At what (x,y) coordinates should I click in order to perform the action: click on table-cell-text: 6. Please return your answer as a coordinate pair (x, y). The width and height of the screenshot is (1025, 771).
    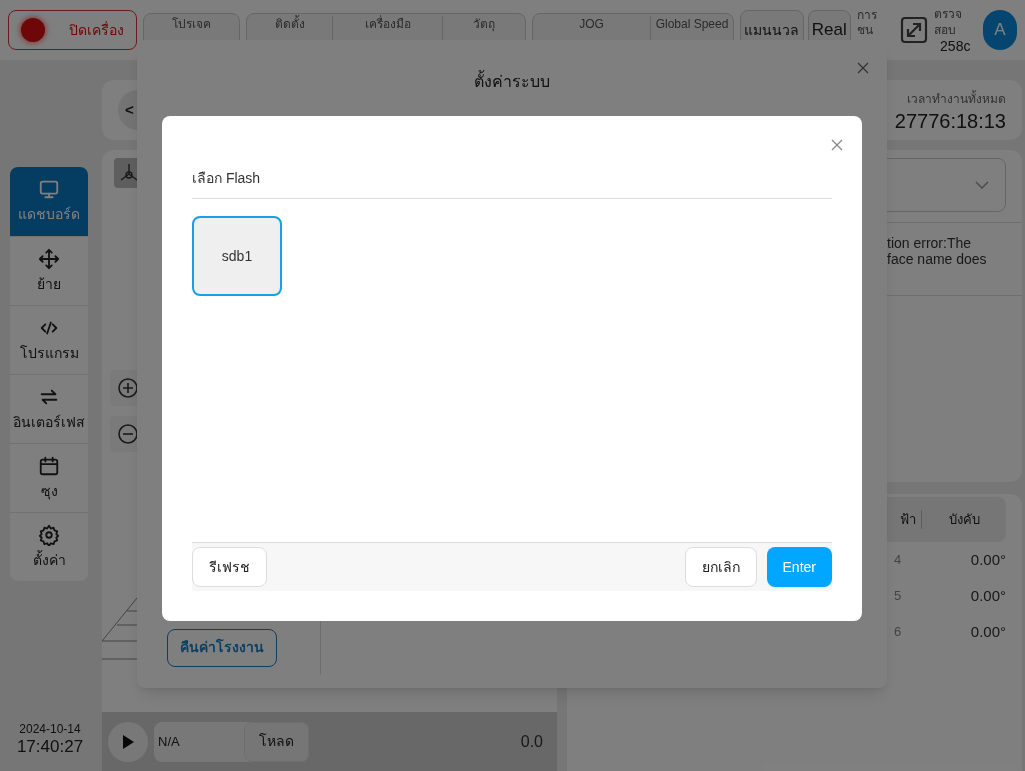
    Looking at the image, I should click on (898, 632).